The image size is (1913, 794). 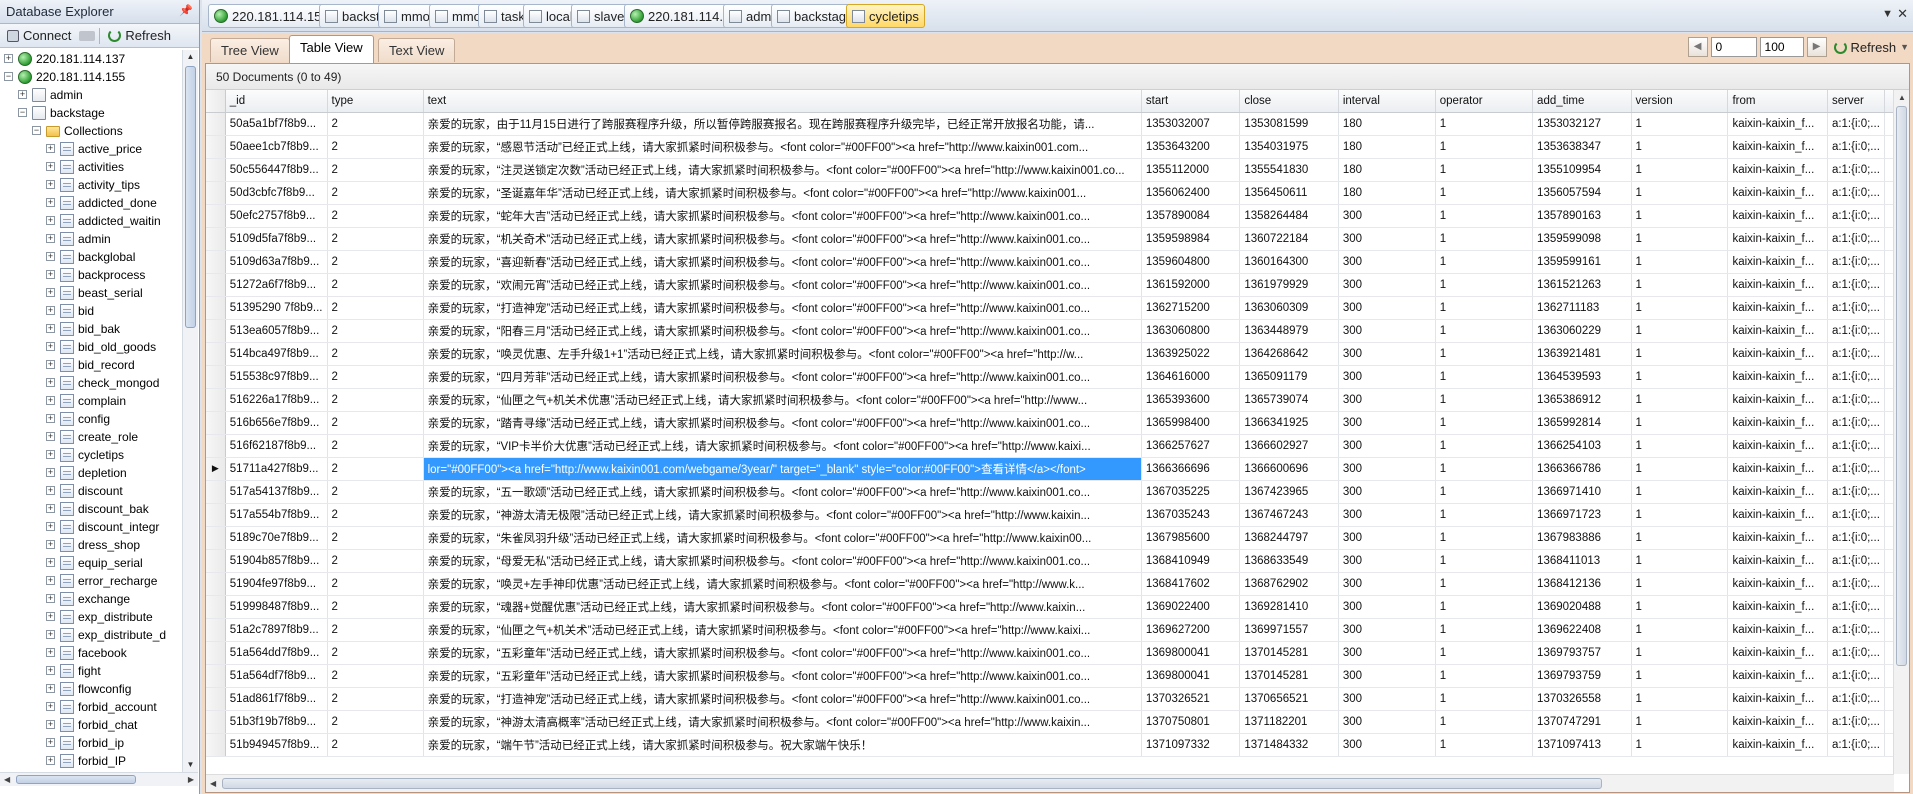 What do you see at coordinates (417, 50) in the screenshot?
I see `tab-text-view: Text View` at bounding box center [417, 50].